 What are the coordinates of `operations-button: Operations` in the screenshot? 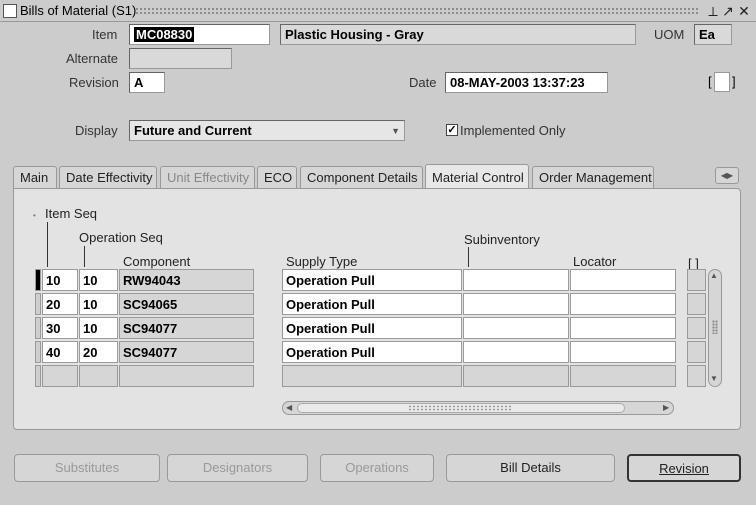 It's located at (377, 468).